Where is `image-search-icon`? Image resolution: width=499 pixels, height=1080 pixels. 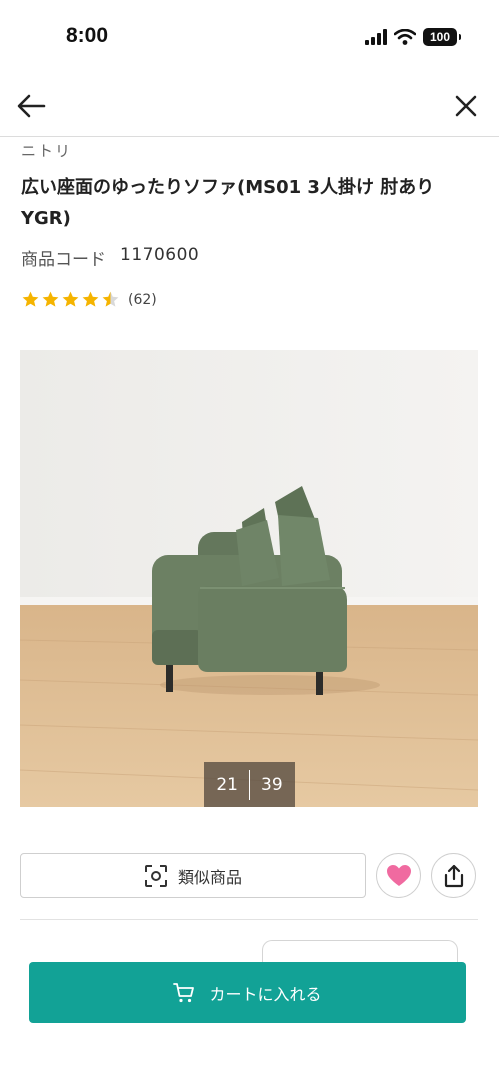 image-search-icon is located at coordinates (155, 875).